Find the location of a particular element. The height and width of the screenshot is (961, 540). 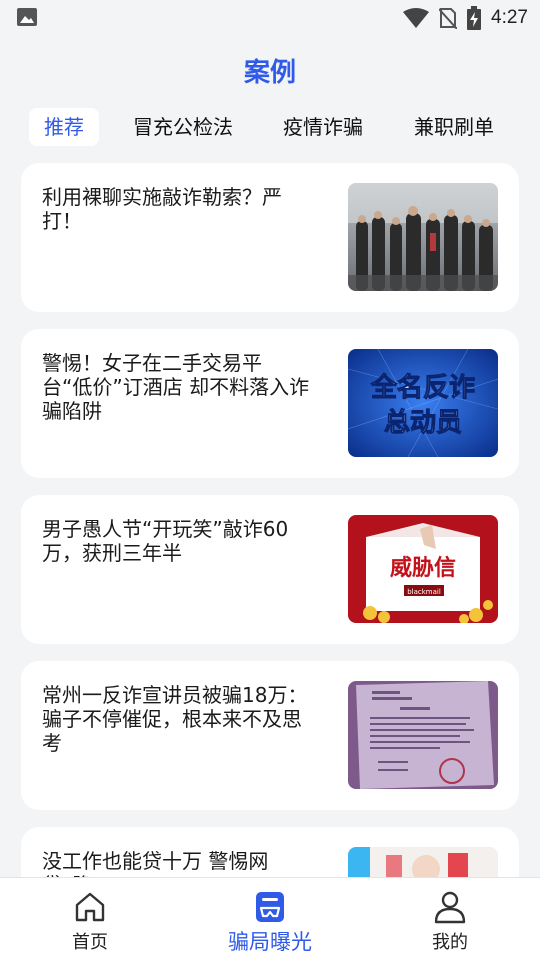

poster-text-1: 全名反诈 is located at coordinates (422, 387).